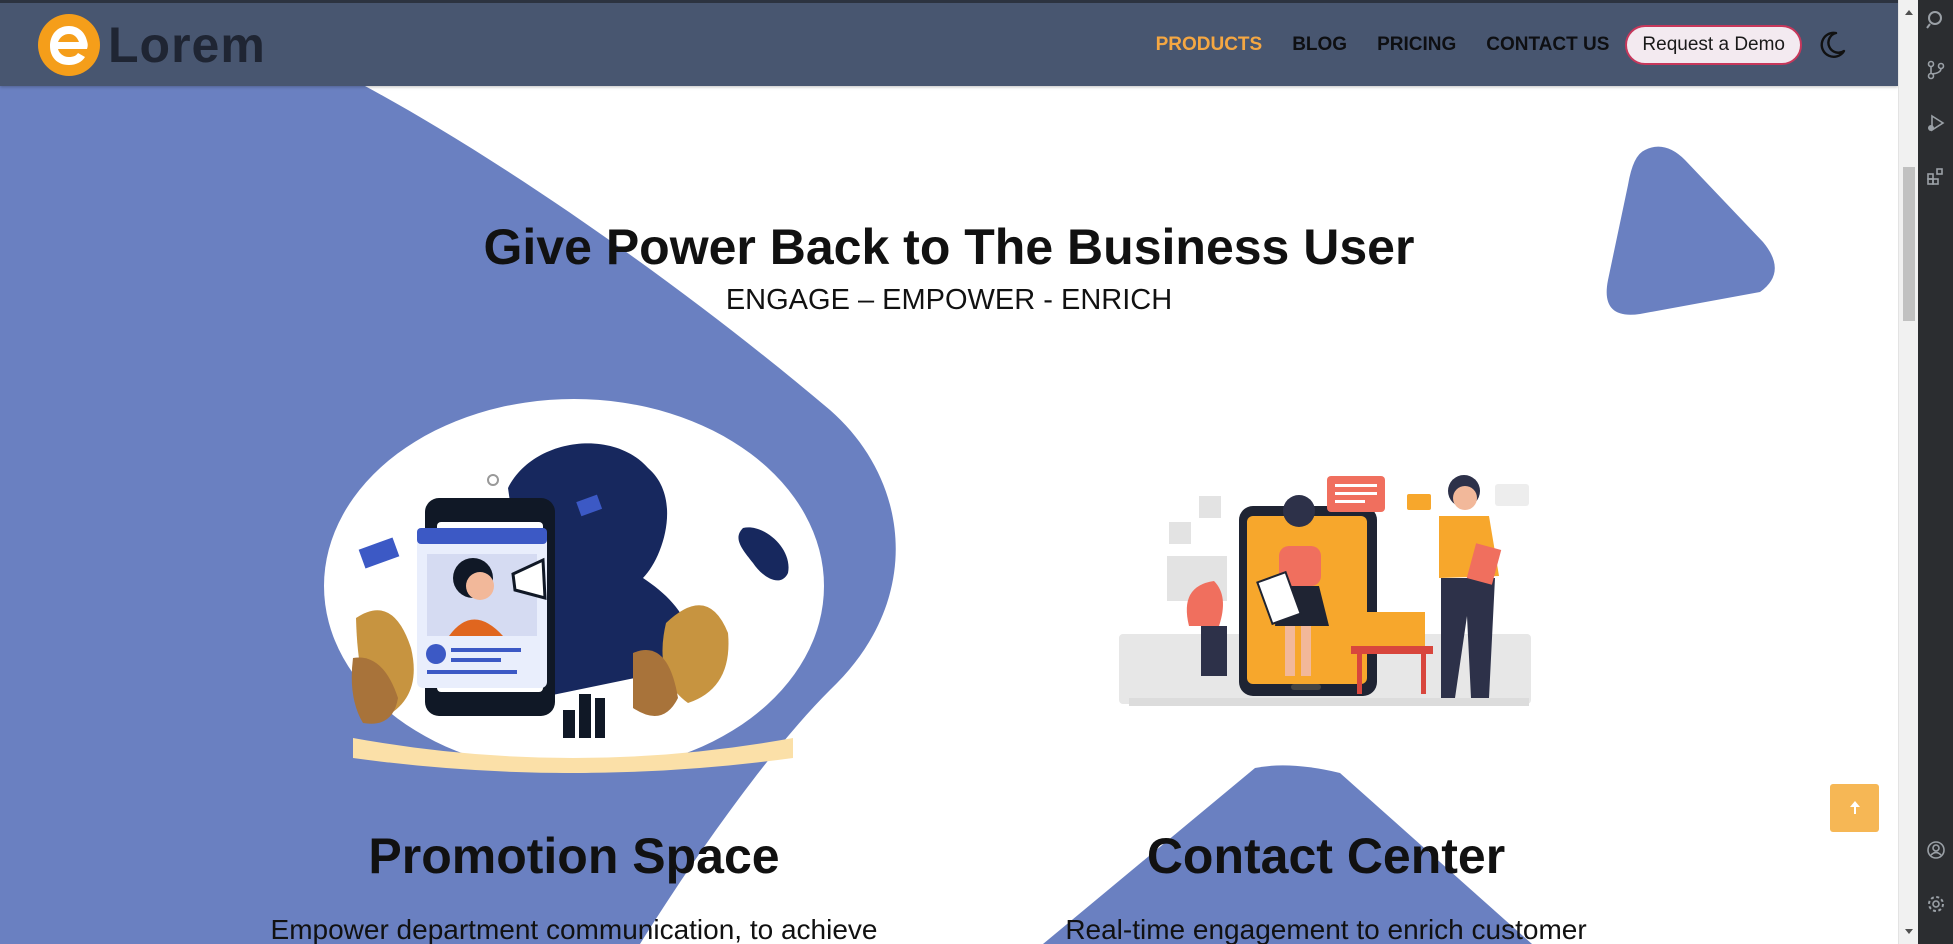 This screenshot has height=944, width=1953. What do you see at coordinates (1936, 904) in the screenshot?
I see `settings-gear-icon` at bounding box center [1936, 904].